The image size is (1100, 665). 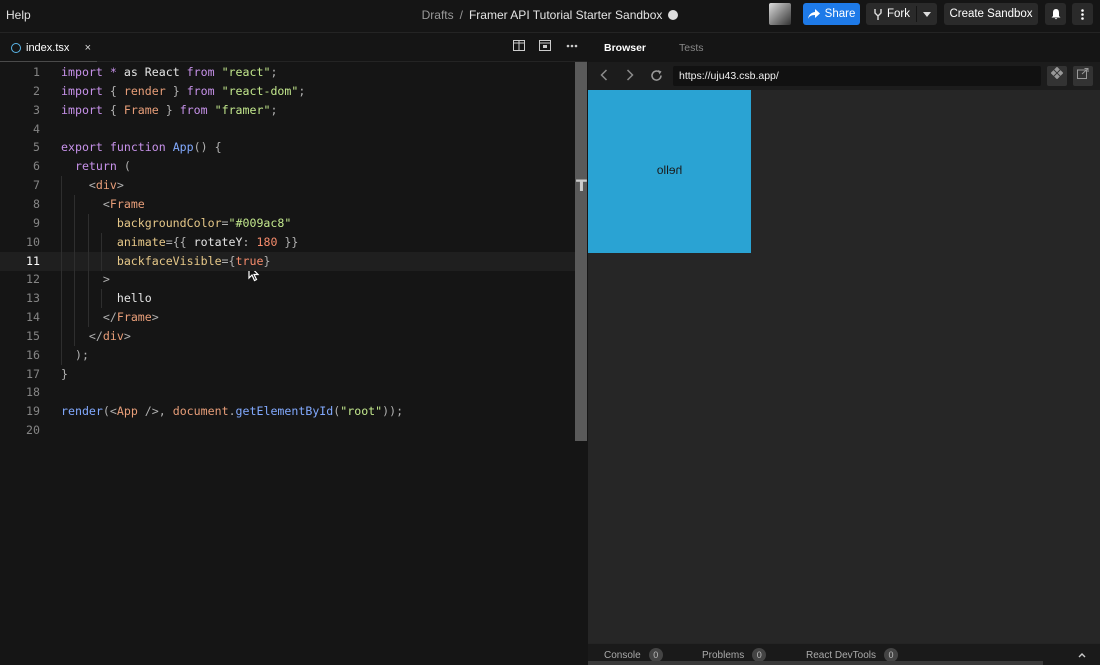 What do you see at coordinates (604, 76) in the screenshot?
I see `back-icon` at bounding box center [604, 76].